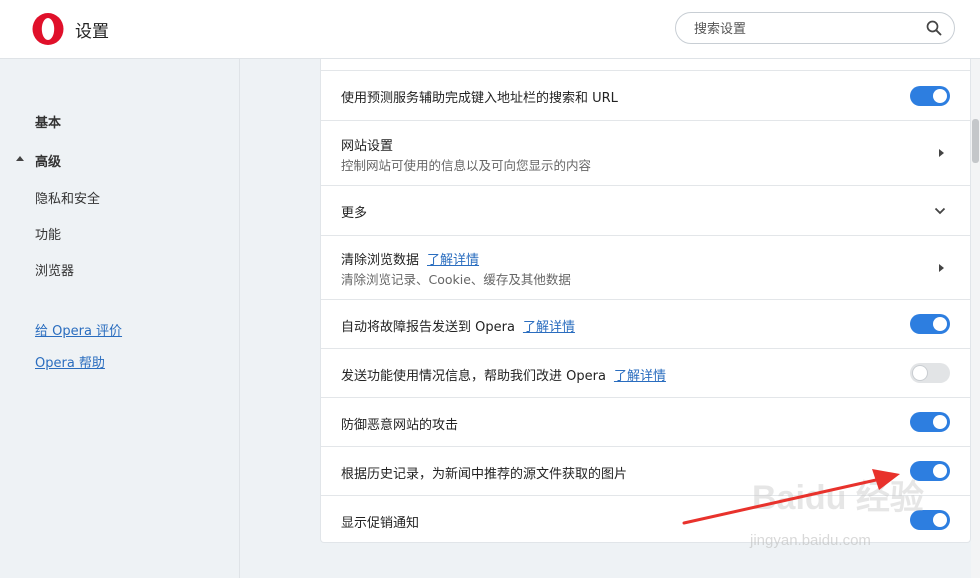 This screenshot has height=578, width=980. Describe the element at coordinates (20, 158) in the screenshot. I see `caret-up-icon` at that location.